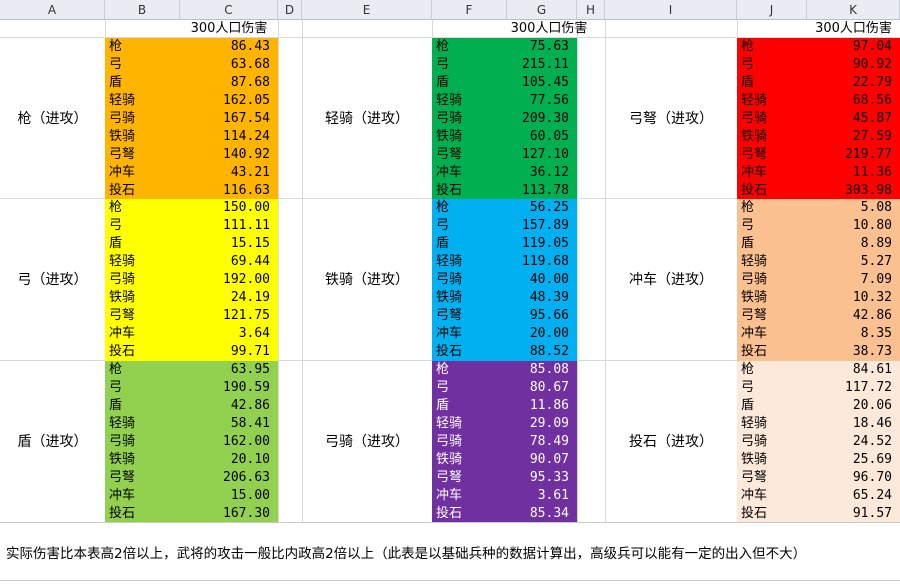 The height and width of the screenshot is (586, 900). I want to click on attacker-label: 冲车（进攻）, so click(671, 279).